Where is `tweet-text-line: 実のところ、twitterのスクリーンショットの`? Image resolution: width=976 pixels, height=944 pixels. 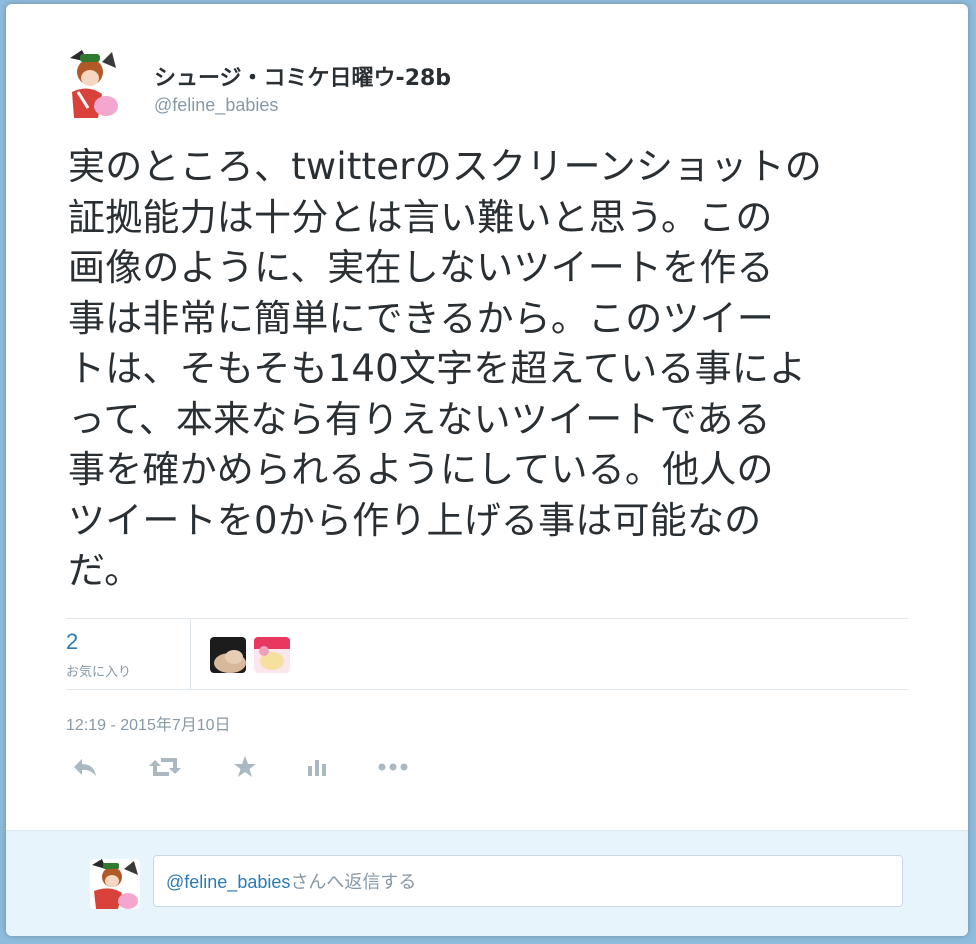 tweet-text-line: 実のところ、twitterのスクリーンショットの is located at coordinates (445, 166).